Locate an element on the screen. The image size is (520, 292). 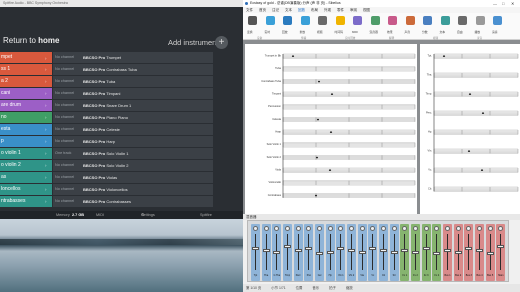
close-button: ✕ is located at coordinates (512, 3).